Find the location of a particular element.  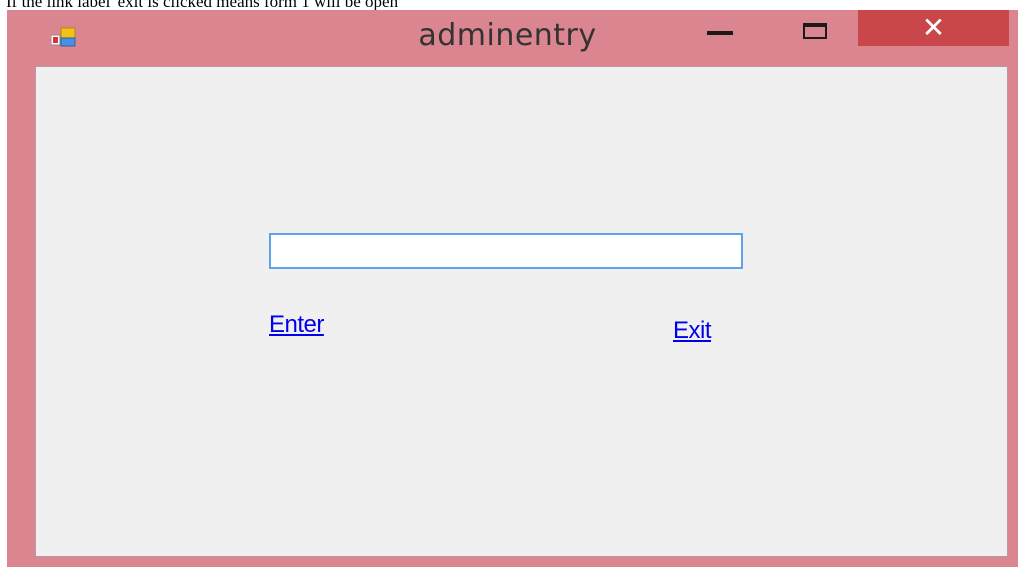

enter-link: Enter is located at coordinates (296, 325).